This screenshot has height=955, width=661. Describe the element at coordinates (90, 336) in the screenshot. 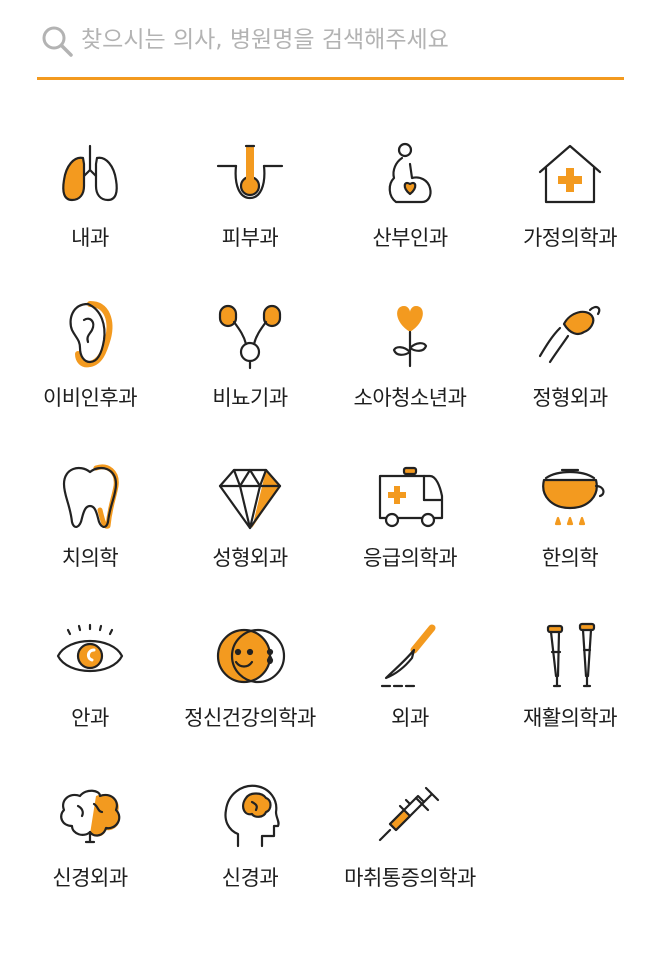

I see `ear-icon` at that location.